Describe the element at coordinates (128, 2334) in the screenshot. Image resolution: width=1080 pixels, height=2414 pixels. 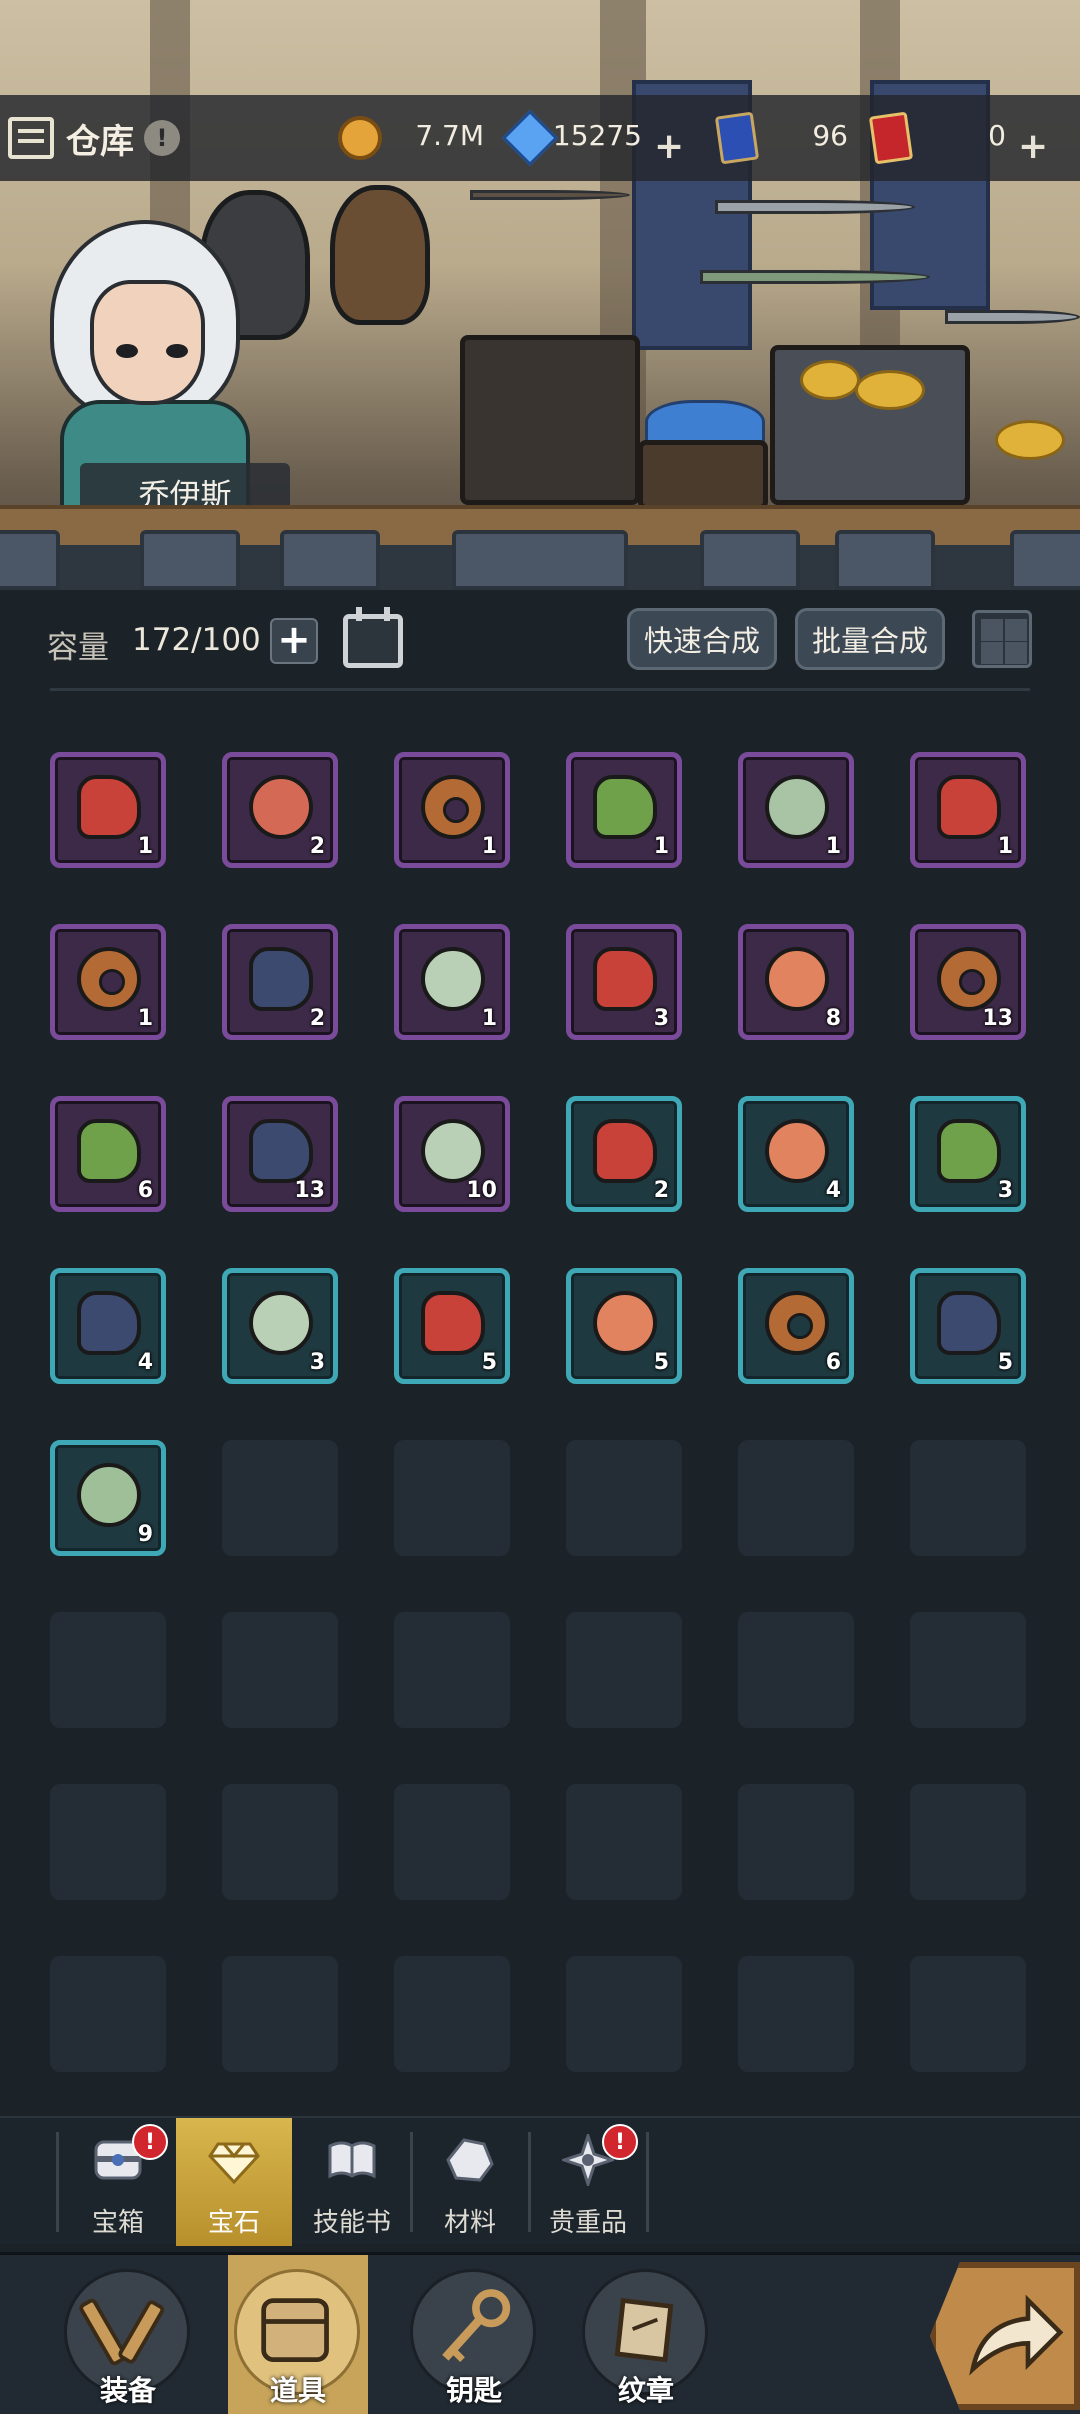
I see `nav-equipment: 装备` at that location.